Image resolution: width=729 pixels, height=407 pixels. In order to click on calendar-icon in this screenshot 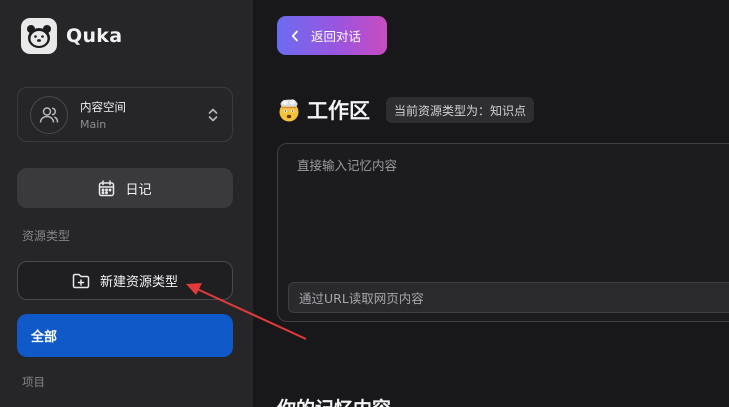, I will do `click(106, 188)`.